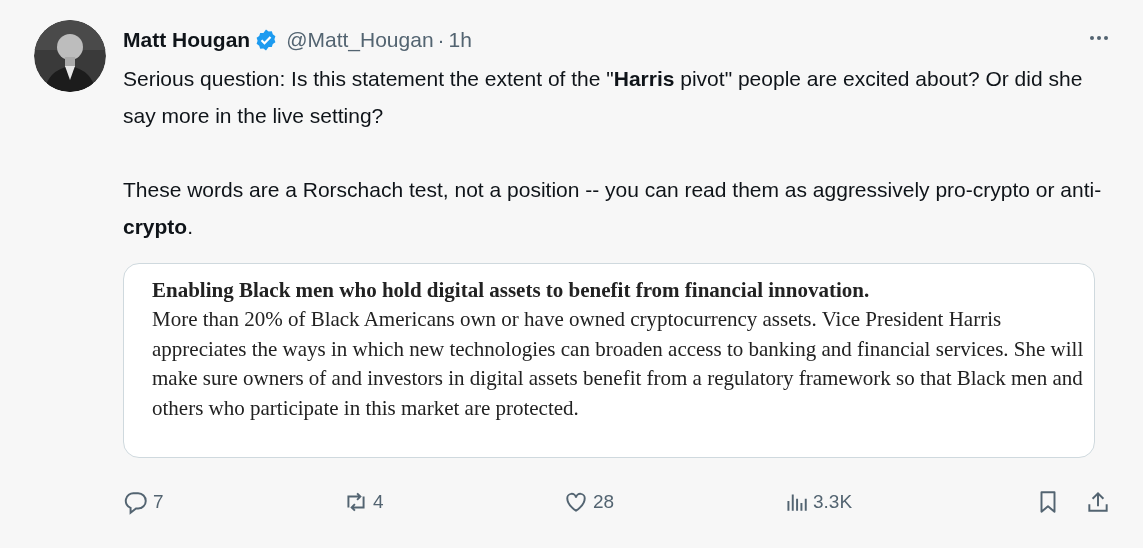  Describe the element at coordinates (360, 40) in the screenshot. I see `author-handle: @Matt_Hougan` at that location.